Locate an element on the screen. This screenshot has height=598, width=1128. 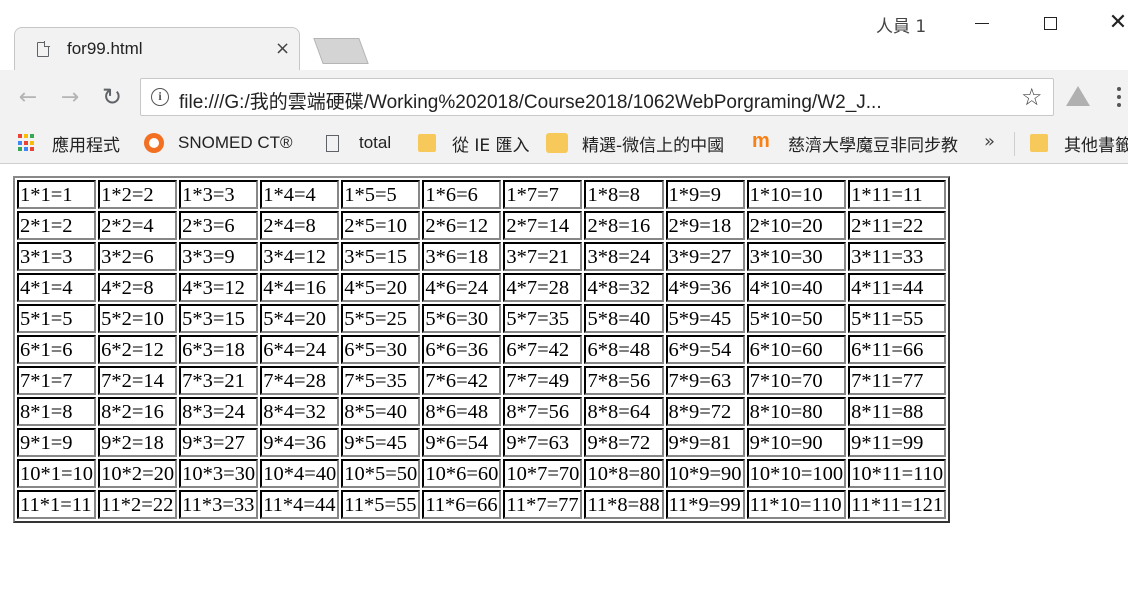
table-cell: 5*4=20 is located at coordinates (300, 318).